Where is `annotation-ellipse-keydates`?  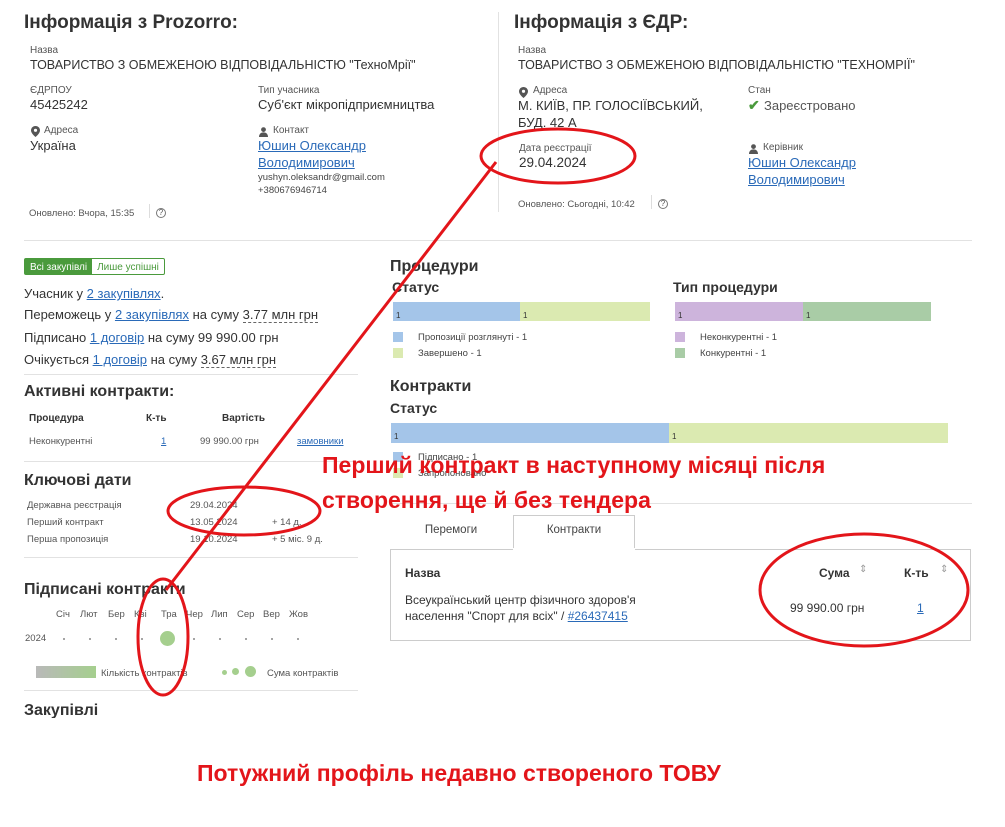 annotation-ellipse-keydates is located at coordinates (244, 511).